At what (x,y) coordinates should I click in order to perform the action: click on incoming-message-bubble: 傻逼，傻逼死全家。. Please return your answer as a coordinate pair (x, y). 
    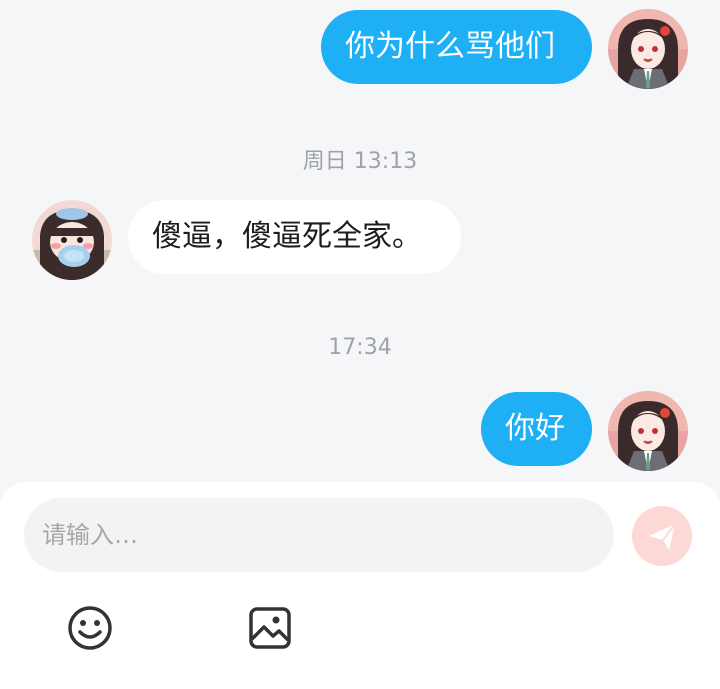
    Looking at the image, I should click on (294, 237).